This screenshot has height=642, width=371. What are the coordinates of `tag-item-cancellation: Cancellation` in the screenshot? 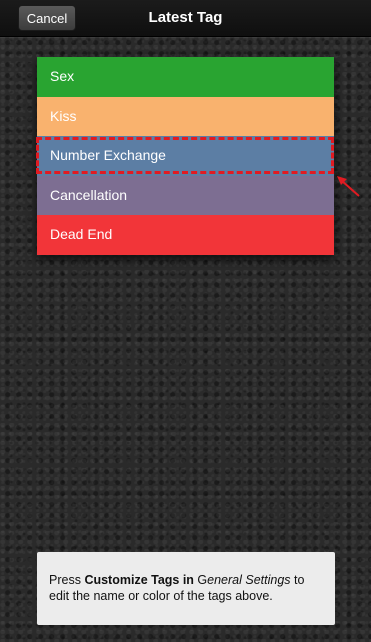 It's located at (185, 195).